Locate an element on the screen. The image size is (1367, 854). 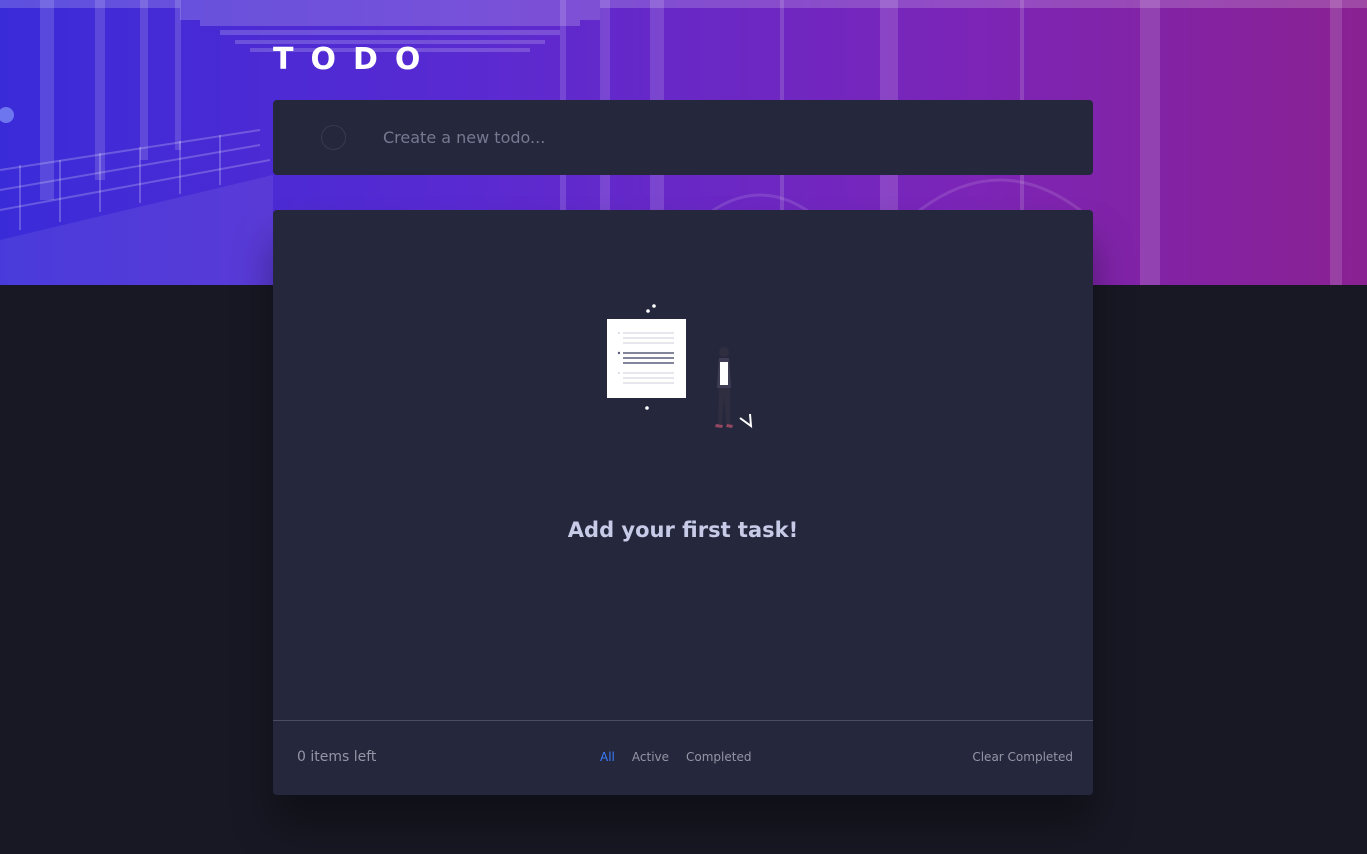
filter-tabs: All Active Completed is located at coordinates (675, 757).